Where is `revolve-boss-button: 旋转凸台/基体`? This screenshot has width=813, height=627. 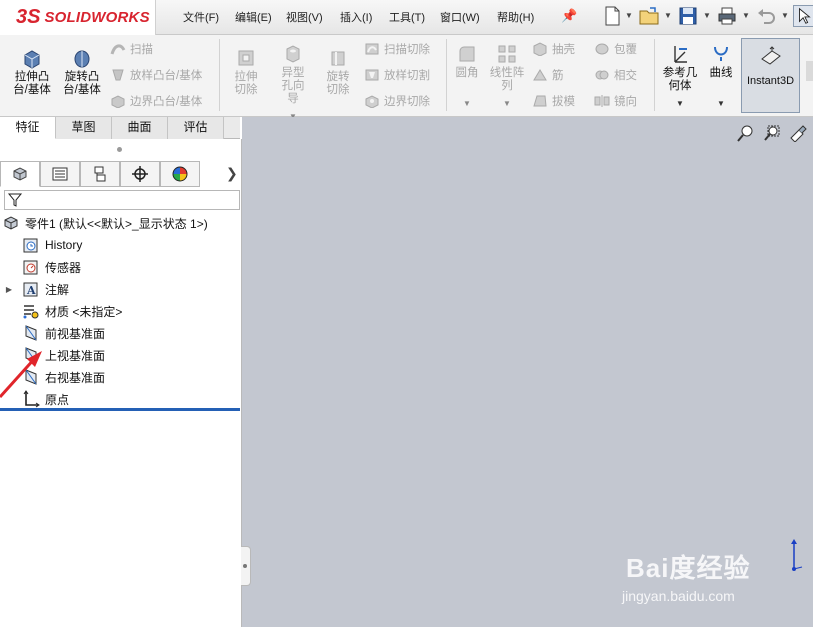 revolve-boss-button: 旋转凸台/基体 is located at coordinates (82, 72).